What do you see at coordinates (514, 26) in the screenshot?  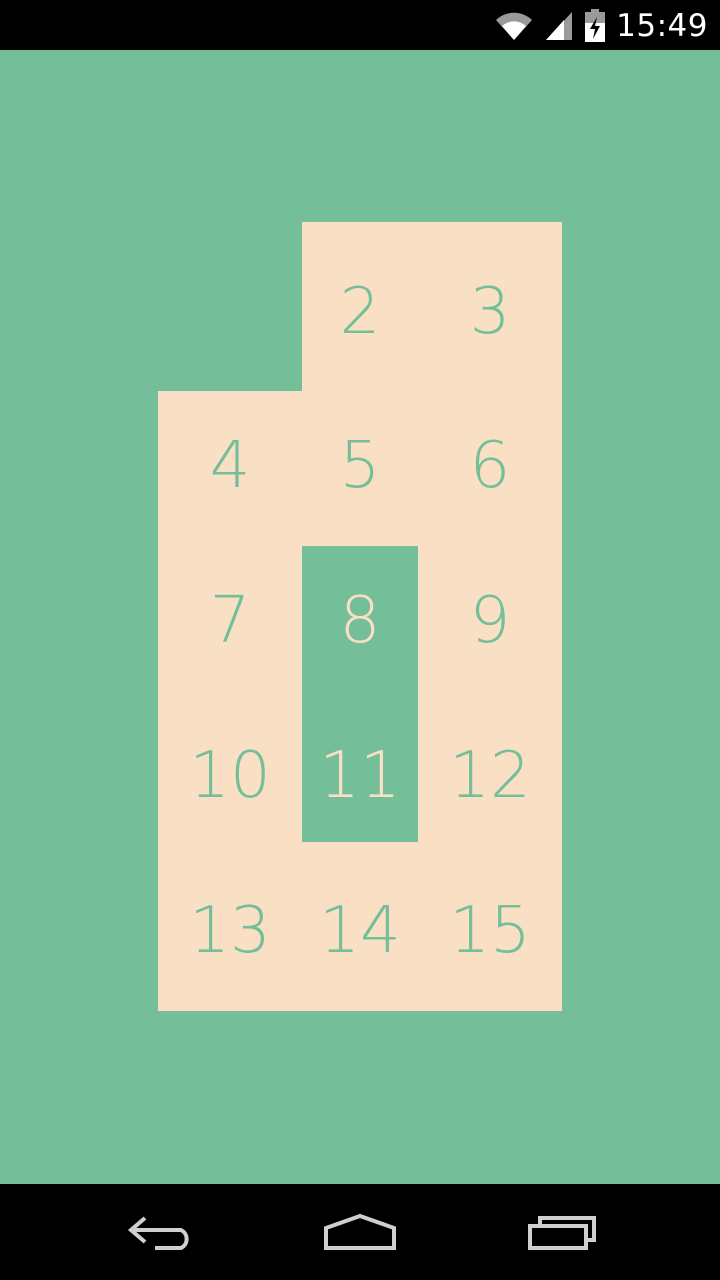 I see `wifi-icon` at bounding box center [514, 26].